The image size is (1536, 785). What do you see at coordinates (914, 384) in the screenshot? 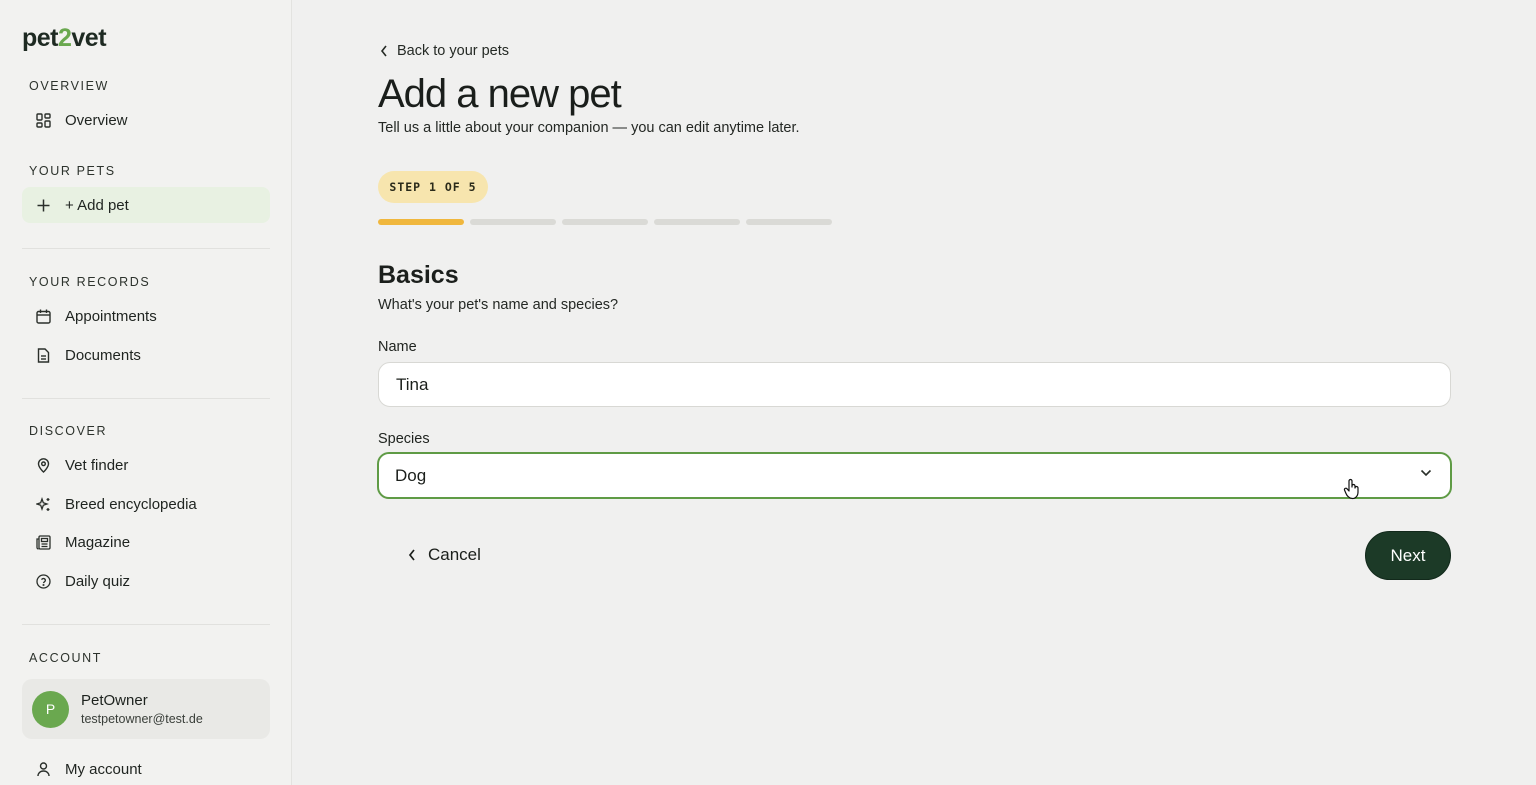
I see `name-input` at bounding box center [914, 384].